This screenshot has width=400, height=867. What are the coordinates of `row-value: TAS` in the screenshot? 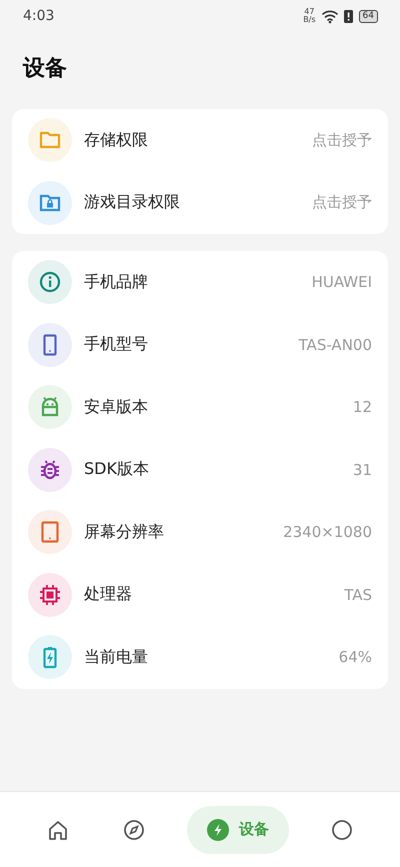 It's located at (358, 595).